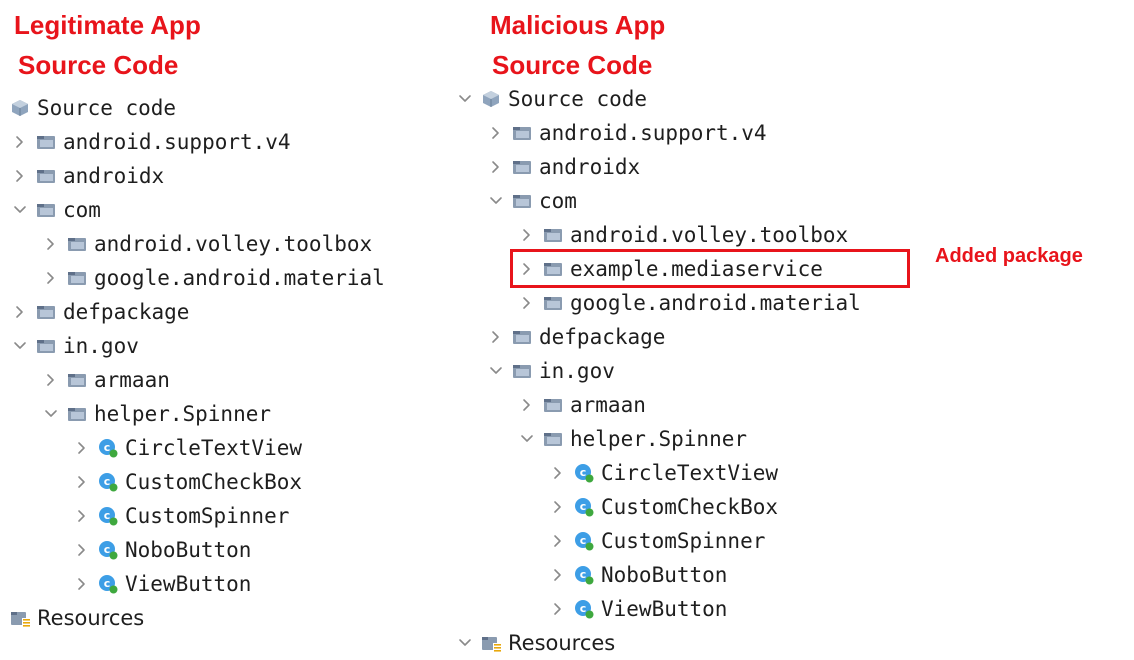  I want to click on tree-item: example.mediaservice, so click(658, 269).